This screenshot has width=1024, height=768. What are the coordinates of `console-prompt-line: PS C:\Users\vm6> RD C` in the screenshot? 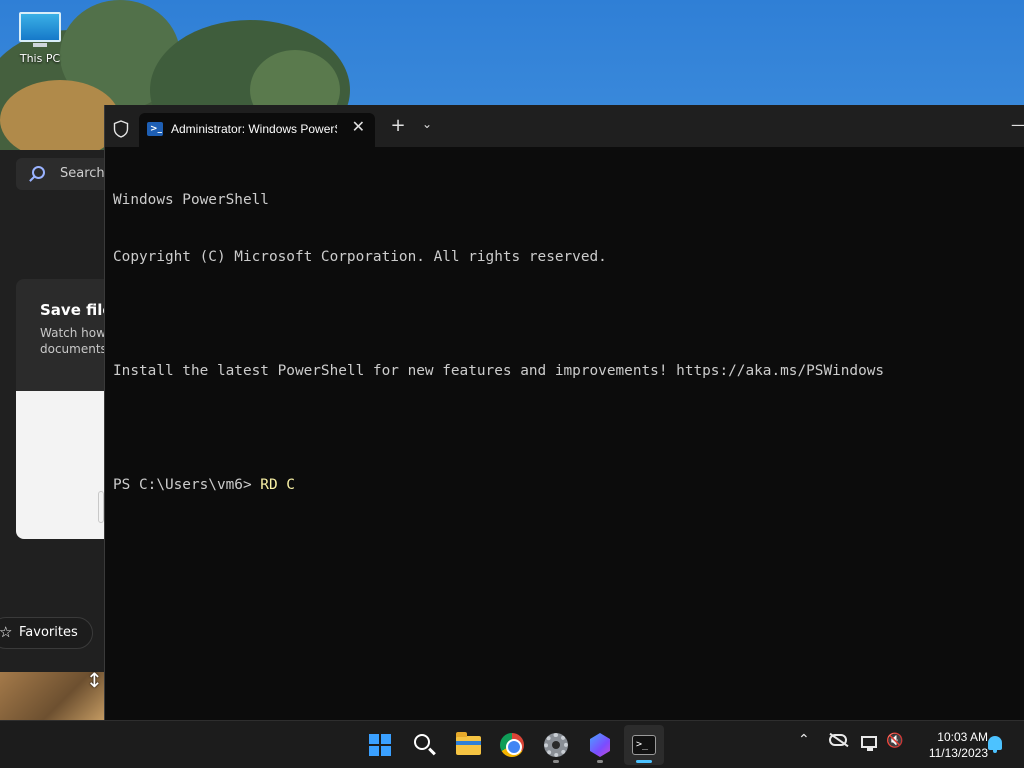 It's located at (563, 485).